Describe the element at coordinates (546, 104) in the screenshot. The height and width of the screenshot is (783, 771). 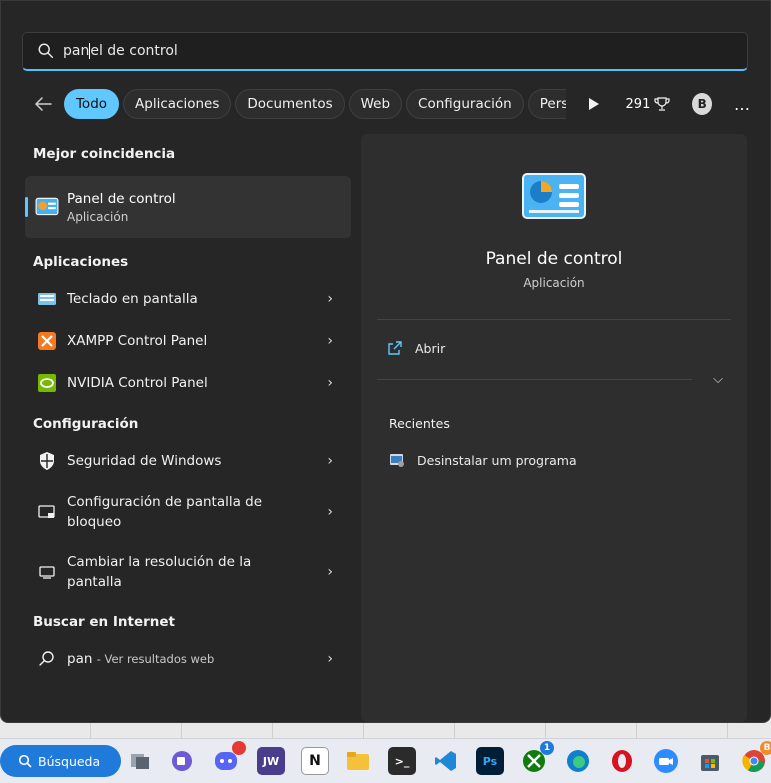
I see `tab-personas: Pers` at that location.